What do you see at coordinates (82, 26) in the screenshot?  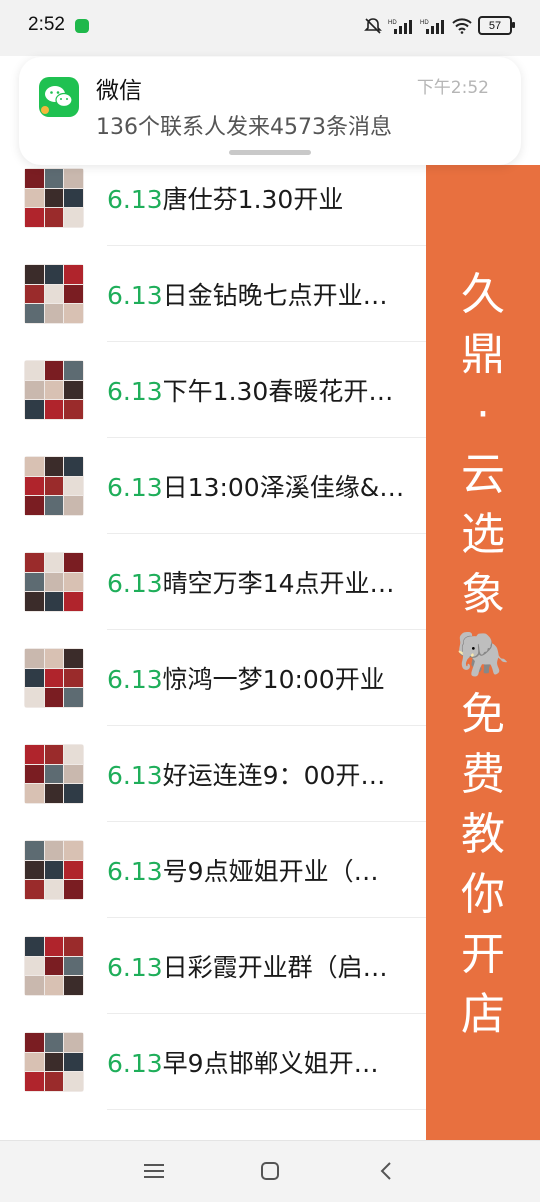 I see `wechat-notification-icon` at bounding box center [82, 26].